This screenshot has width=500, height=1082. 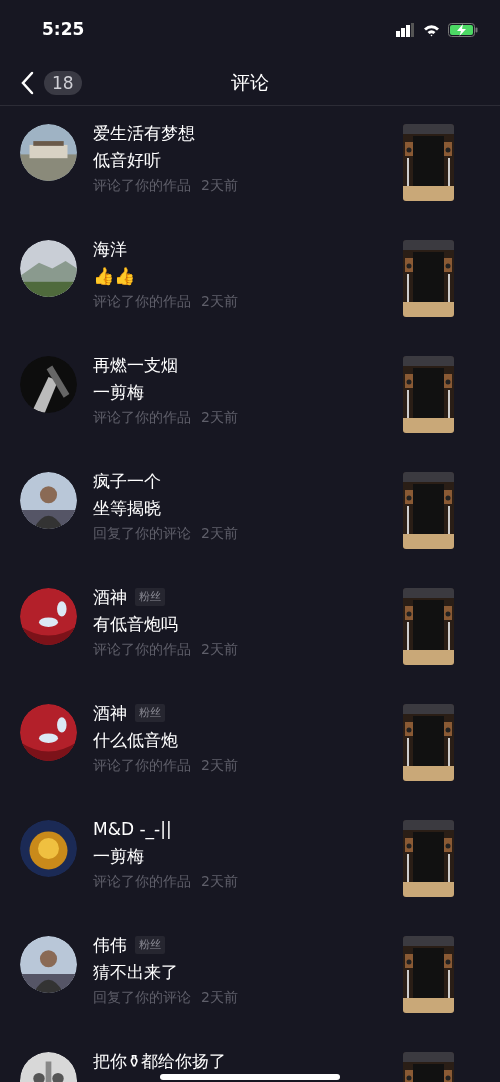 What do you see at coordinates (136, 972) in the screenshot?
I see `comment-text: 猜不出来了` at bounding box center [136, 972].